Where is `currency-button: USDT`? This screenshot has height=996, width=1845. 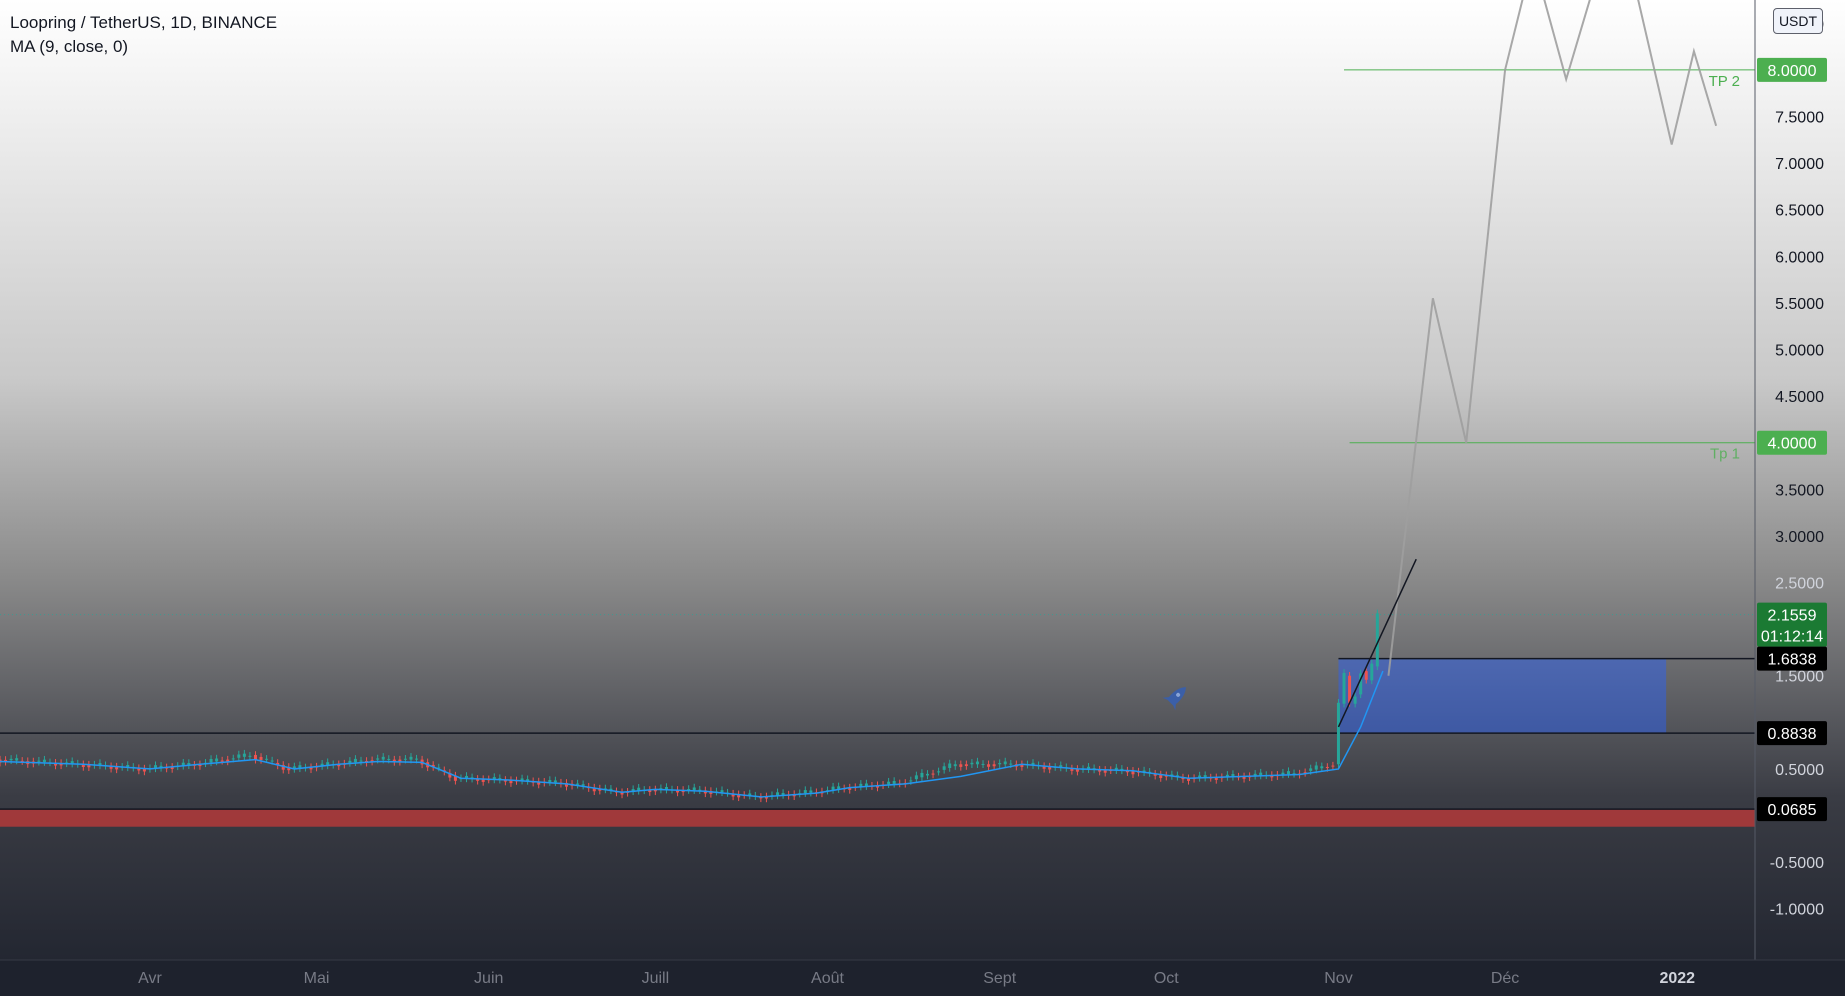 currency-button: USDT is located at coordinates (1798, 21).